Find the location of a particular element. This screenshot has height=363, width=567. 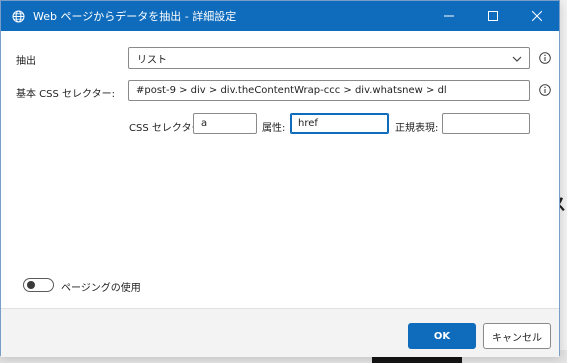

close-button is located at coordinates (537, 16).